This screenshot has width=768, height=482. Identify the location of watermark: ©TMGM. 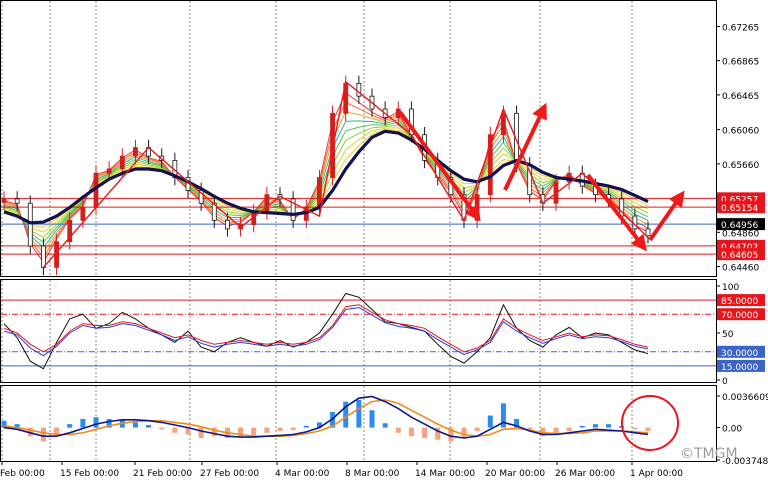
(709, 454).